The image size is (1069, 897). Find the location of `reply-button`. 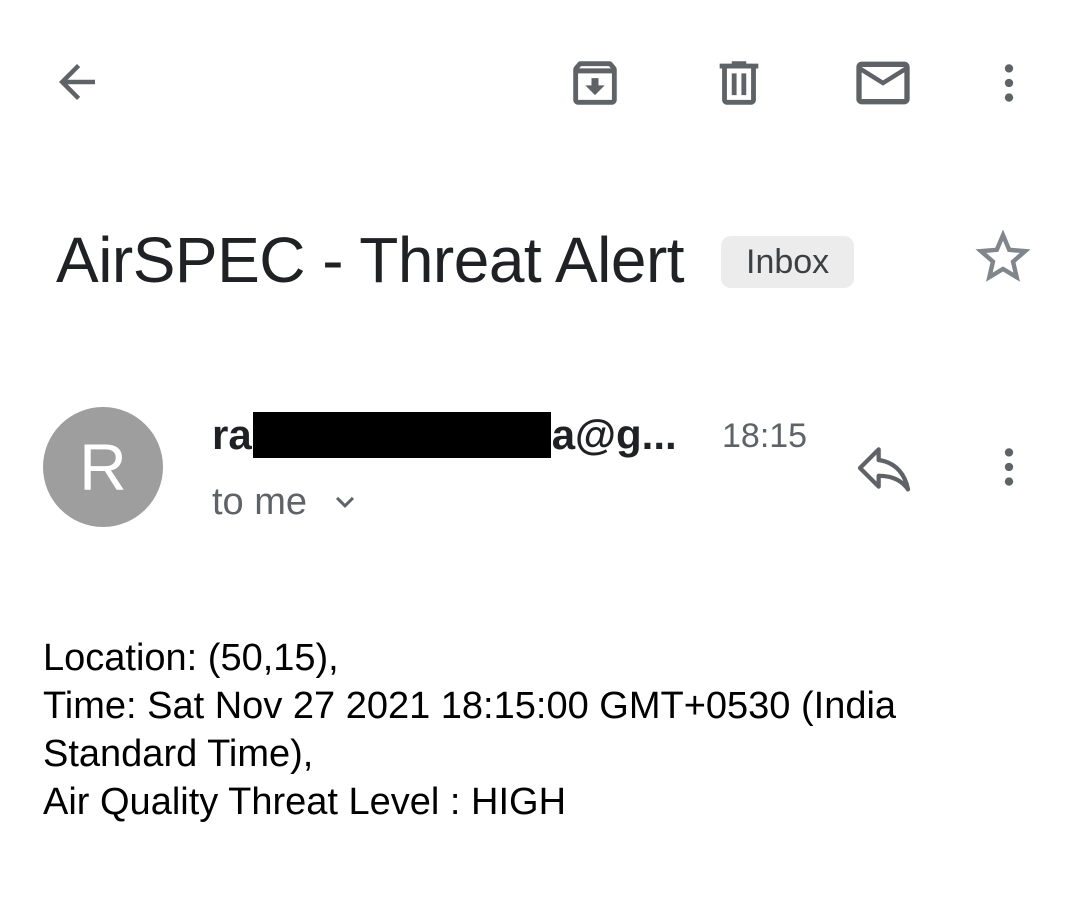

reply-button is located at coordinates (884, 468).